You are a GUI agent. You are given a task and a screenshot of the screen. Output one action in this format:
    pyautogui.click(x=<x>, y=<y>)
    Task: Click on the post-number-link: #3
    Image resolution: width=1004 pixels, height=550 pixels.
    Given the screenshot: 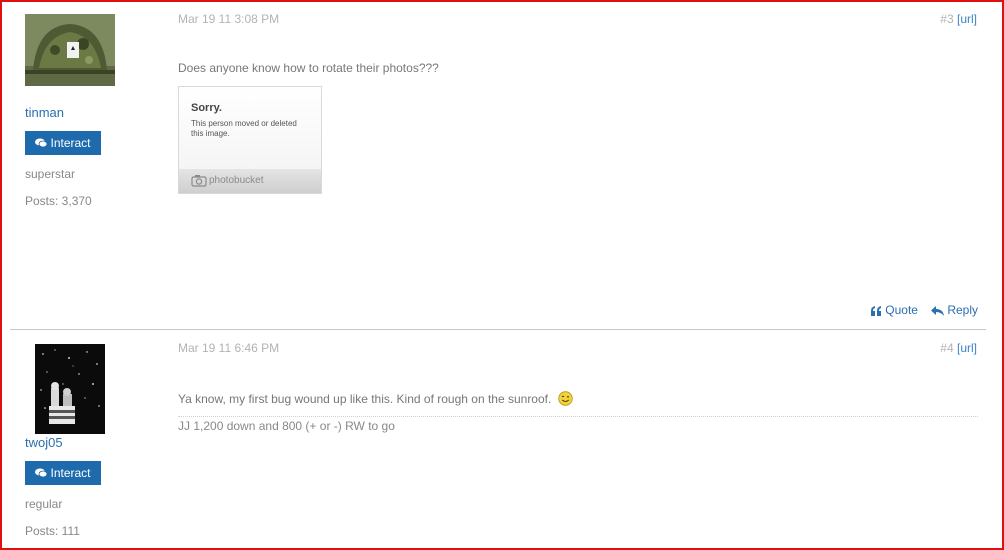 What is the action you would take?
    pyautogui.click(x=946, y=19)
    